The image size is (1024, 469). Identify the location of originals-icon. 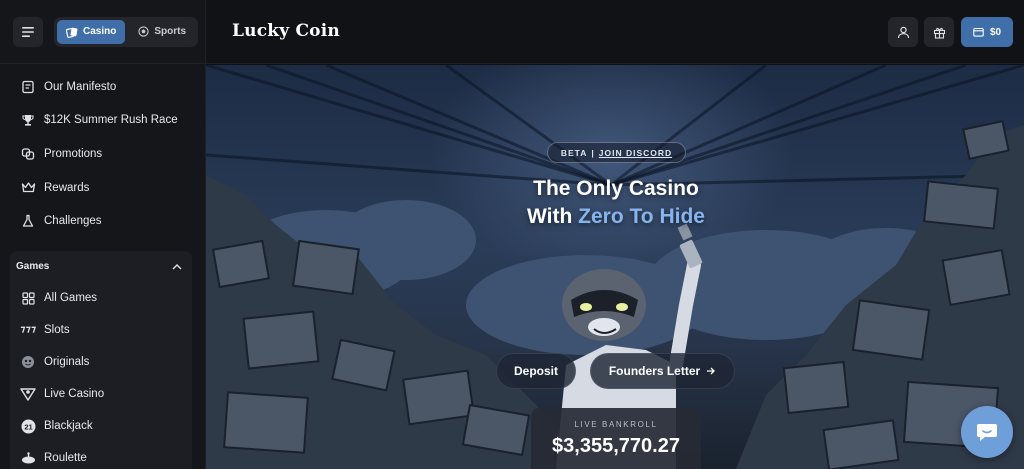
(28, 362).